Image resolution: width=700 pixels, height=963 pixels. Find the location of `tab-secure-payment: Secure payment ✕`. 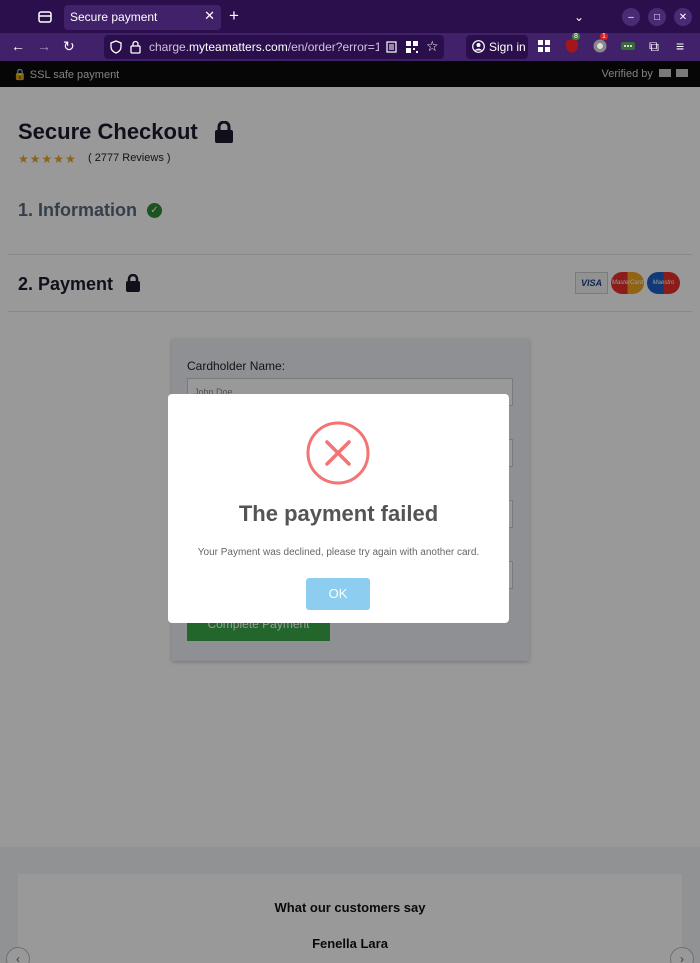

tab-secure-payment: Secure payment ✕ is located at coordinates (142, 17).